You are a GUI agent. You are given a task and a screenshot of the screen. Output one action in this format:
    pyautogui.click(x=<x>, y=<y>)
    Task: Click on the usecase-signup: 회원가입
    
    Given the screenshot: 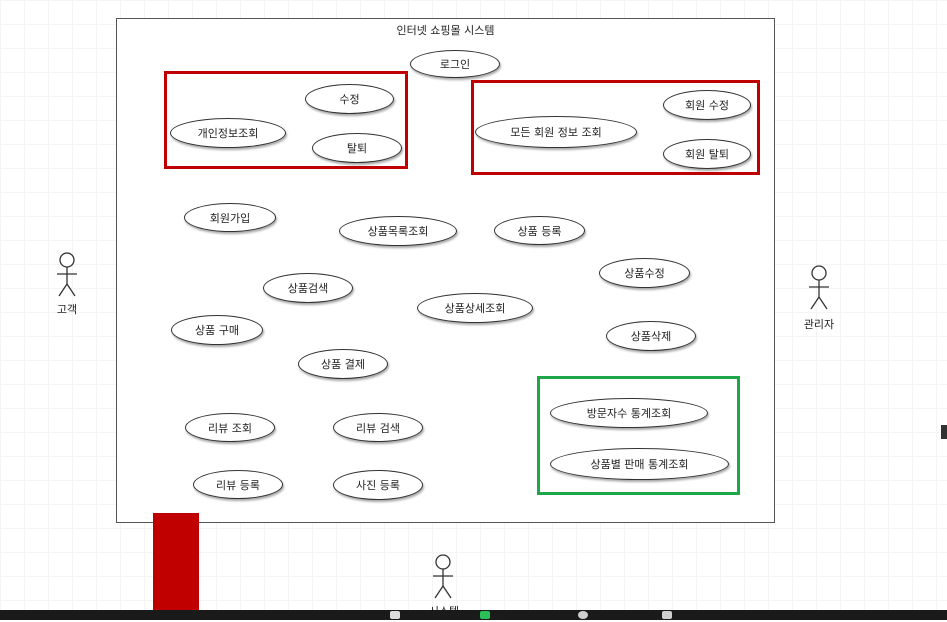 What is the action you would take?
    pyautogui.click(x=230, y=217)
    